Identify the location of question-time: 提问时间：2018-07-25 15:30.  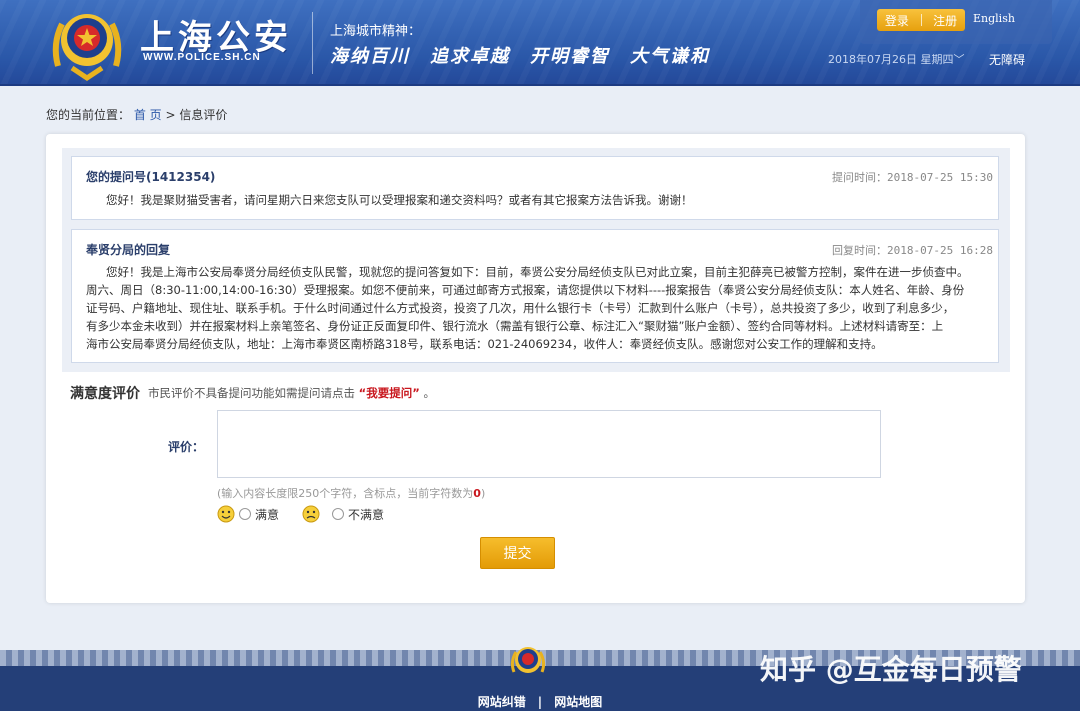
(912, 177).